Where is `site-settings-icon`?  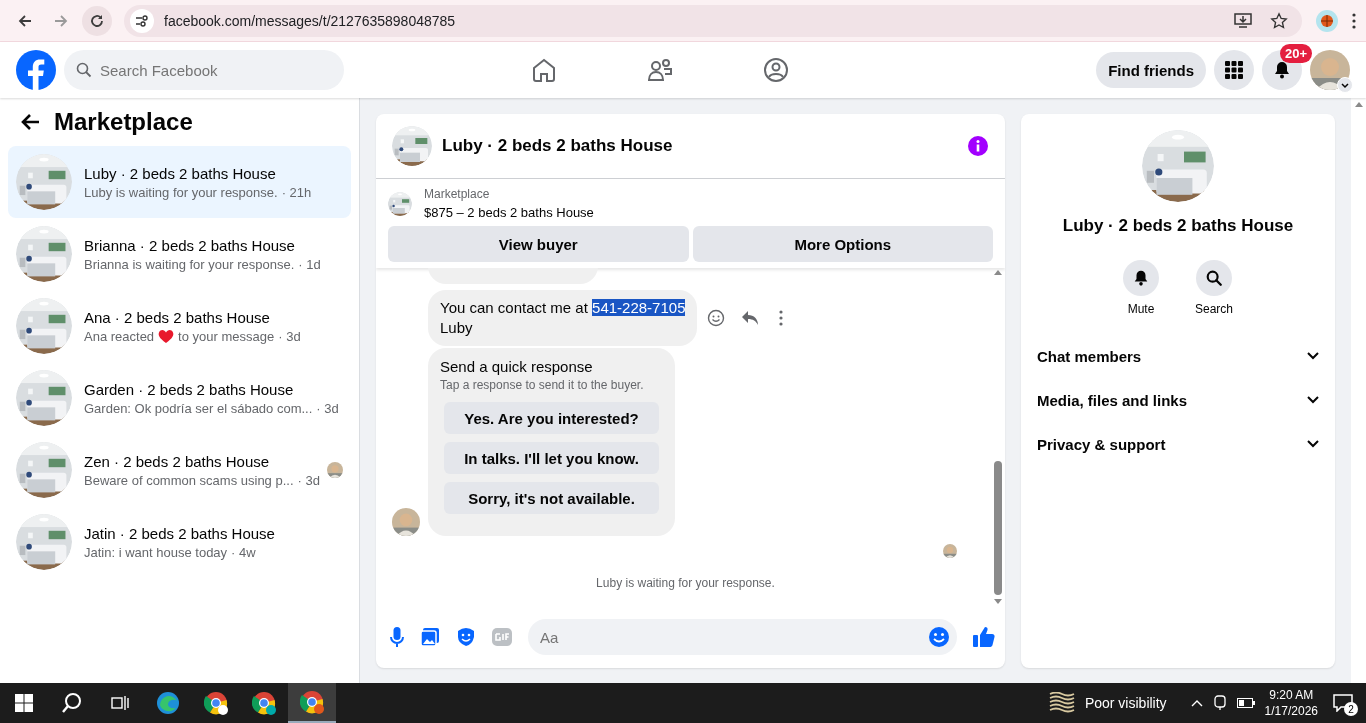
site-settings-icon is located at coordinates (142, 20).